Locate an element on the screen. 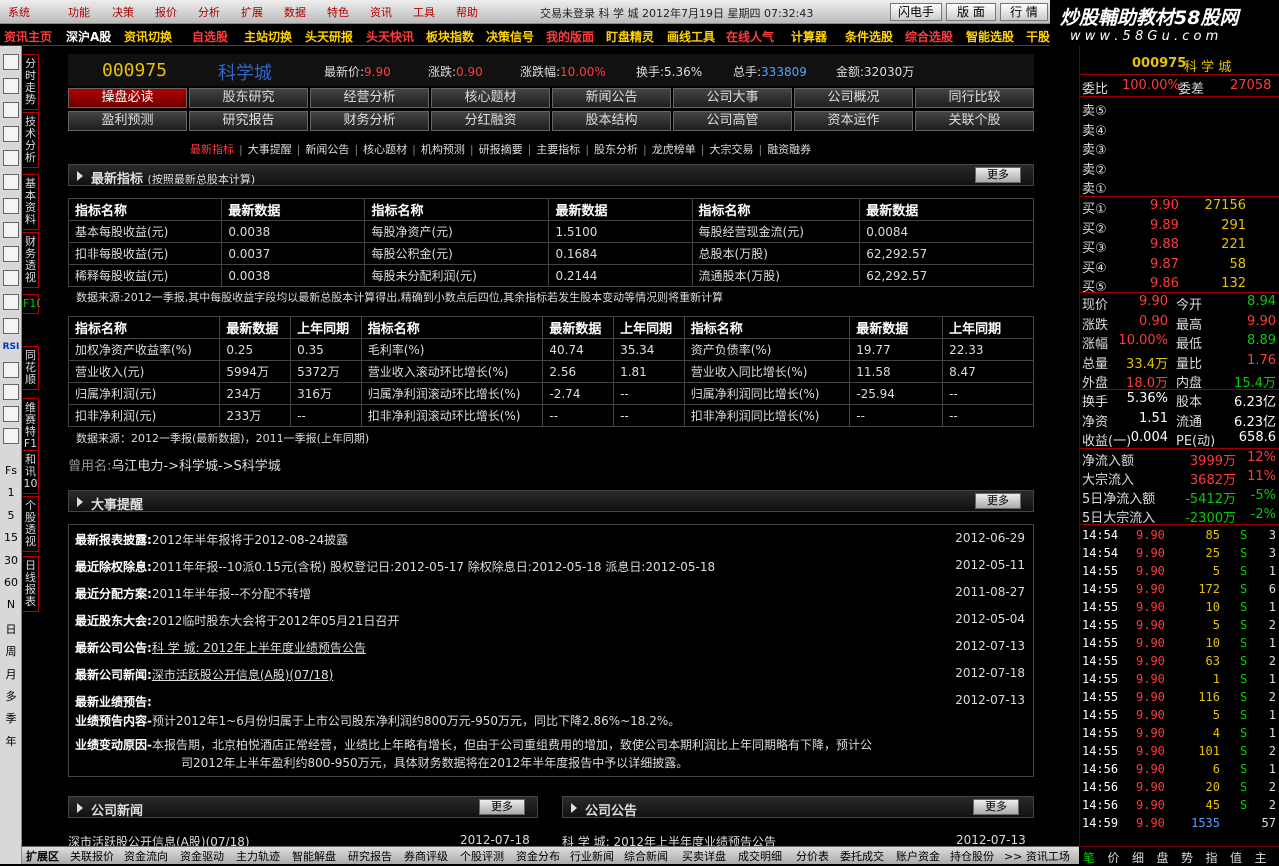 Image resolution: width=1279 pixels, height=866 pixels. bottom-tab: 研究报告 is located at coordinates (370, 856).